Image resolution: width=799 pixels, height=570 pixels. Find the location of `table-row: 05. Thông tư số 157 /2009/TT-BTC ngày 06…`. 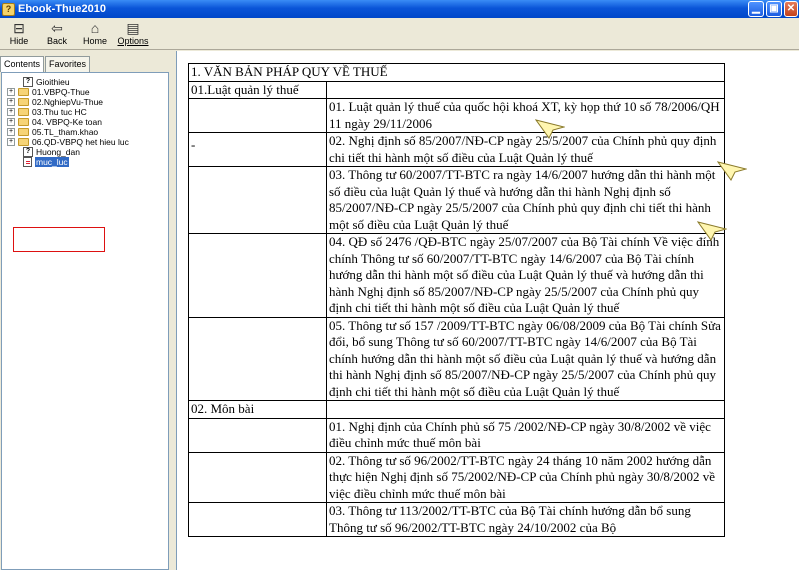

table-row: 05. Thông tư số 157 /2009/TT-BTC ngày 06… is located at coordinates (456, 358).